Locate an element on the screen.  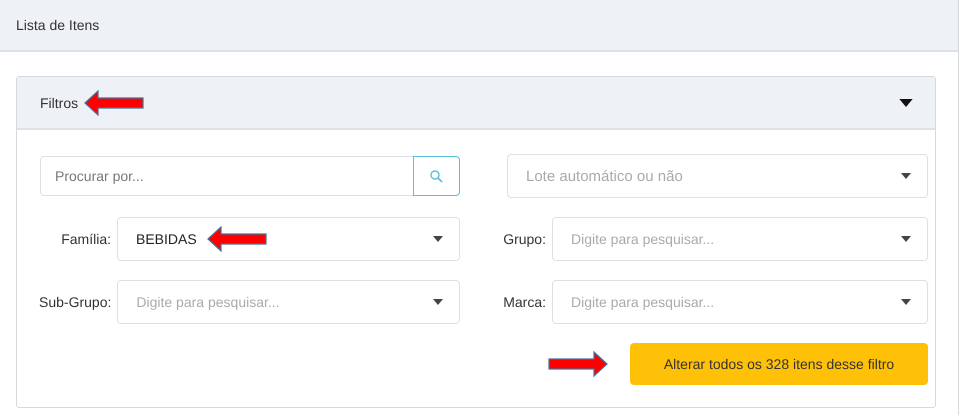
dropdown-field: BEBIDAS is located at coordinates (288, 239).